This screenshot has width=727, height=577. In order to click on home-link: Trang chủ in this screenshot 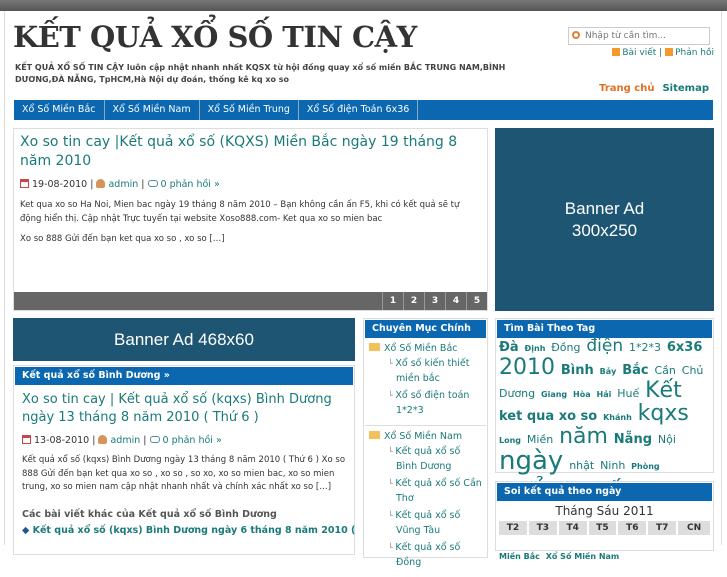, I will do `click(626, 88)`.